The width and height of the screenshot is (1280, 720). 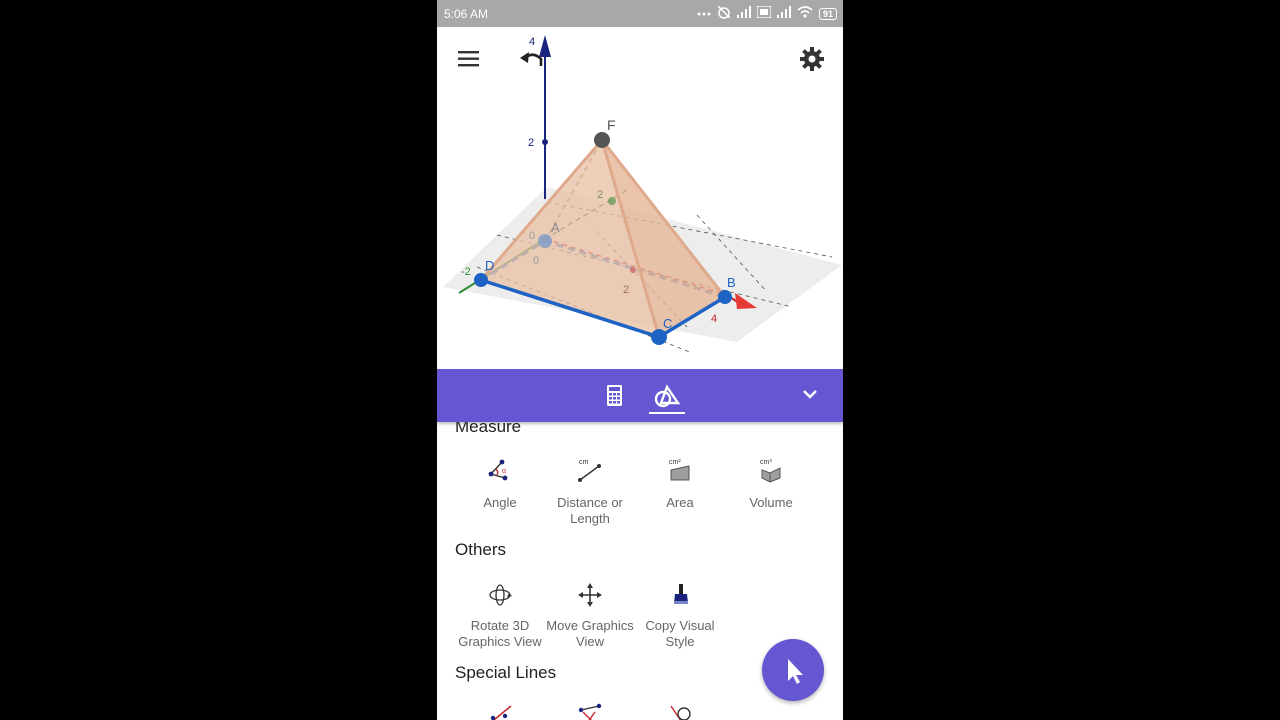 I want to click on tool-copy-style: Copy Visual Style, so click(x=680, y=615).